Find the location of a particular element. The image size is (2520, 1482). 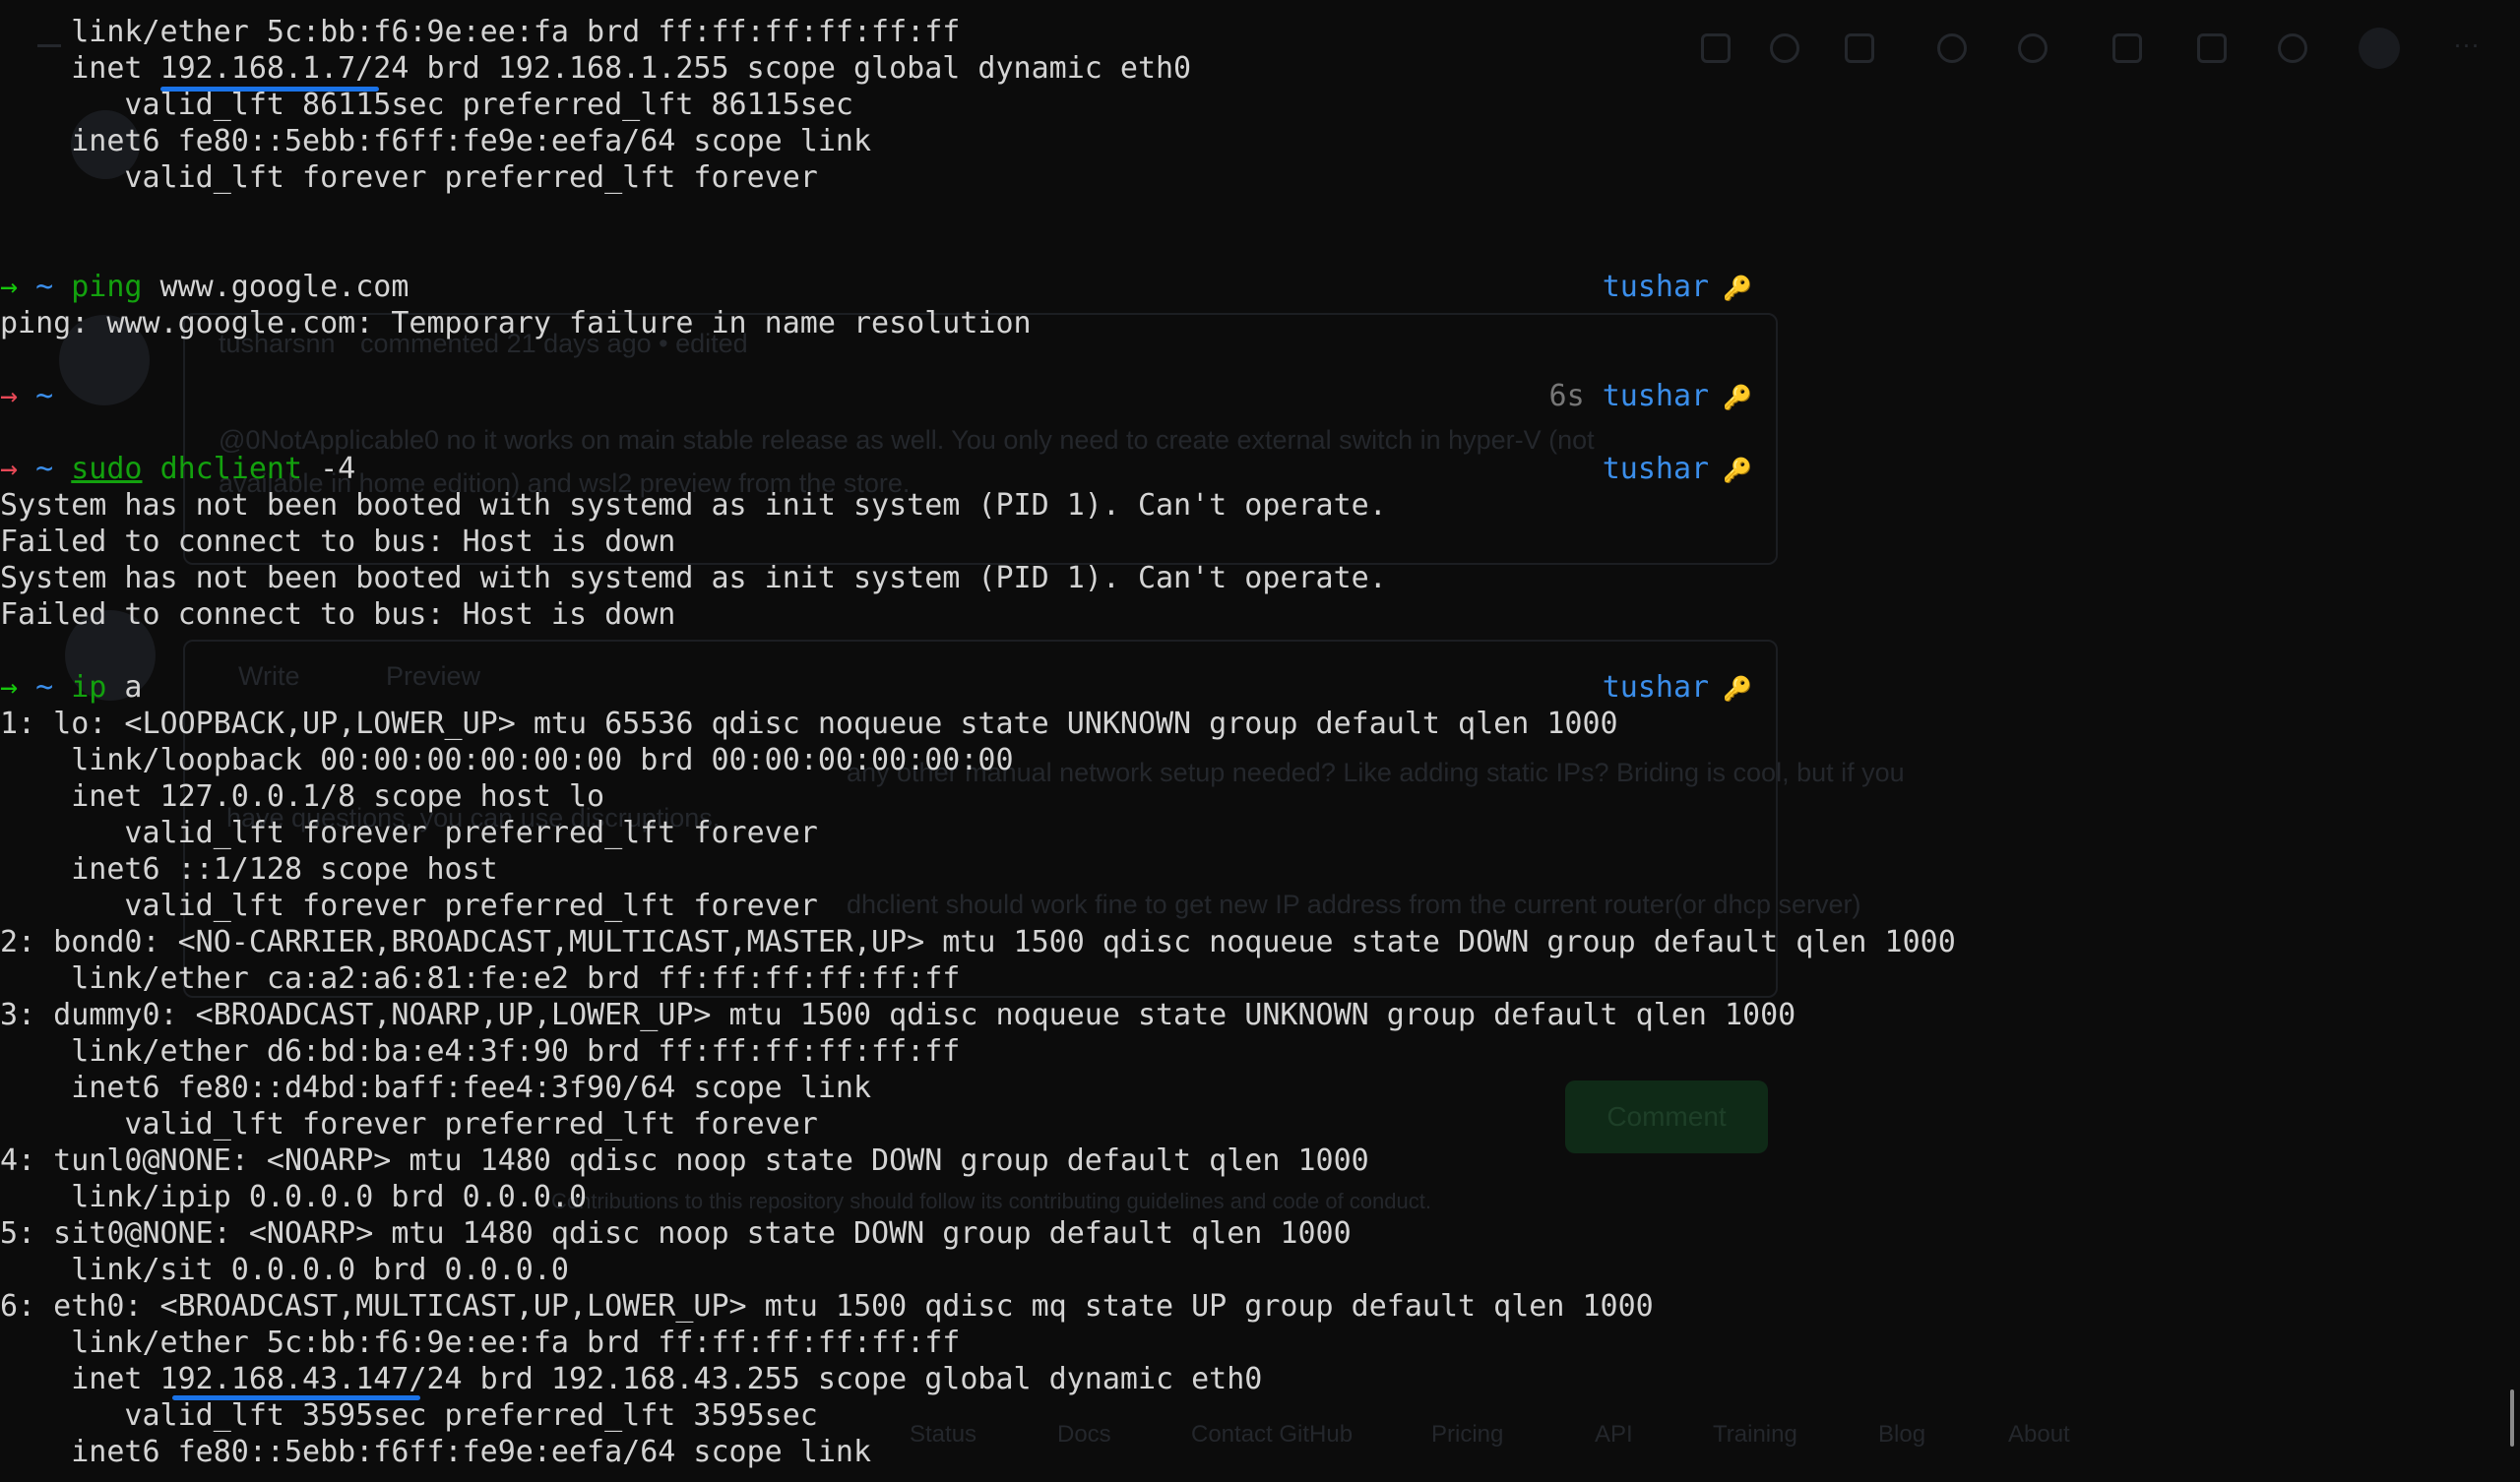

terminal-output-line: valid_lft 3595sec preferred_lft 3595sec is located at coordinates (409, 1415).